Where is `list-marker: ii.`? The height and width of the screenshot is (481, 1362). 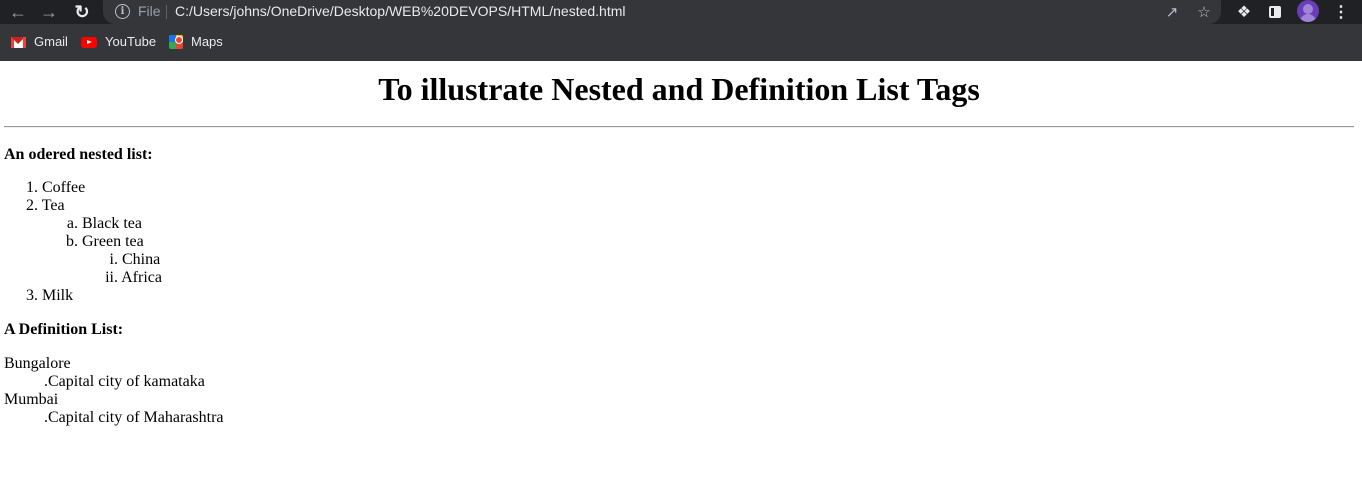 list-marker: ii. is located at coordinates (111, 277).